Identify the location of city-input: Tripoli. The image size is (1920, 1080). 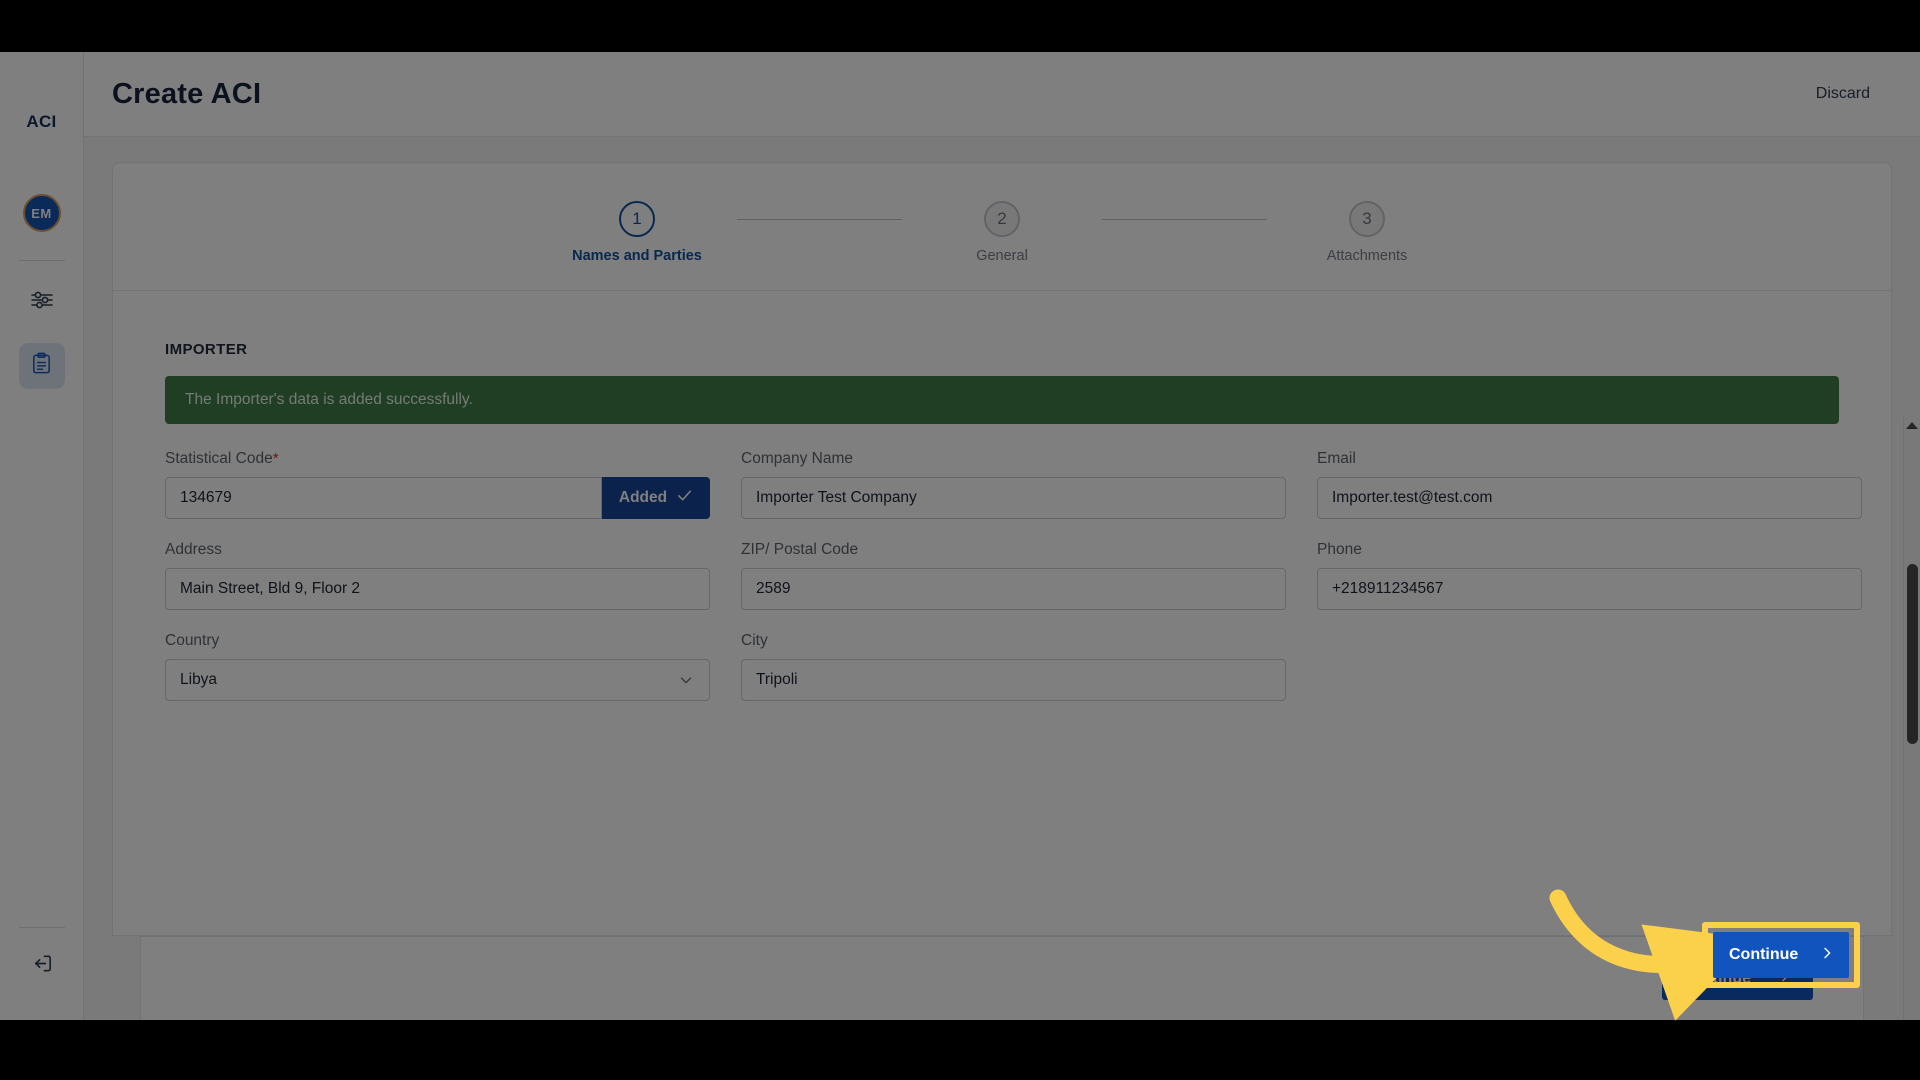
(1013, 680).